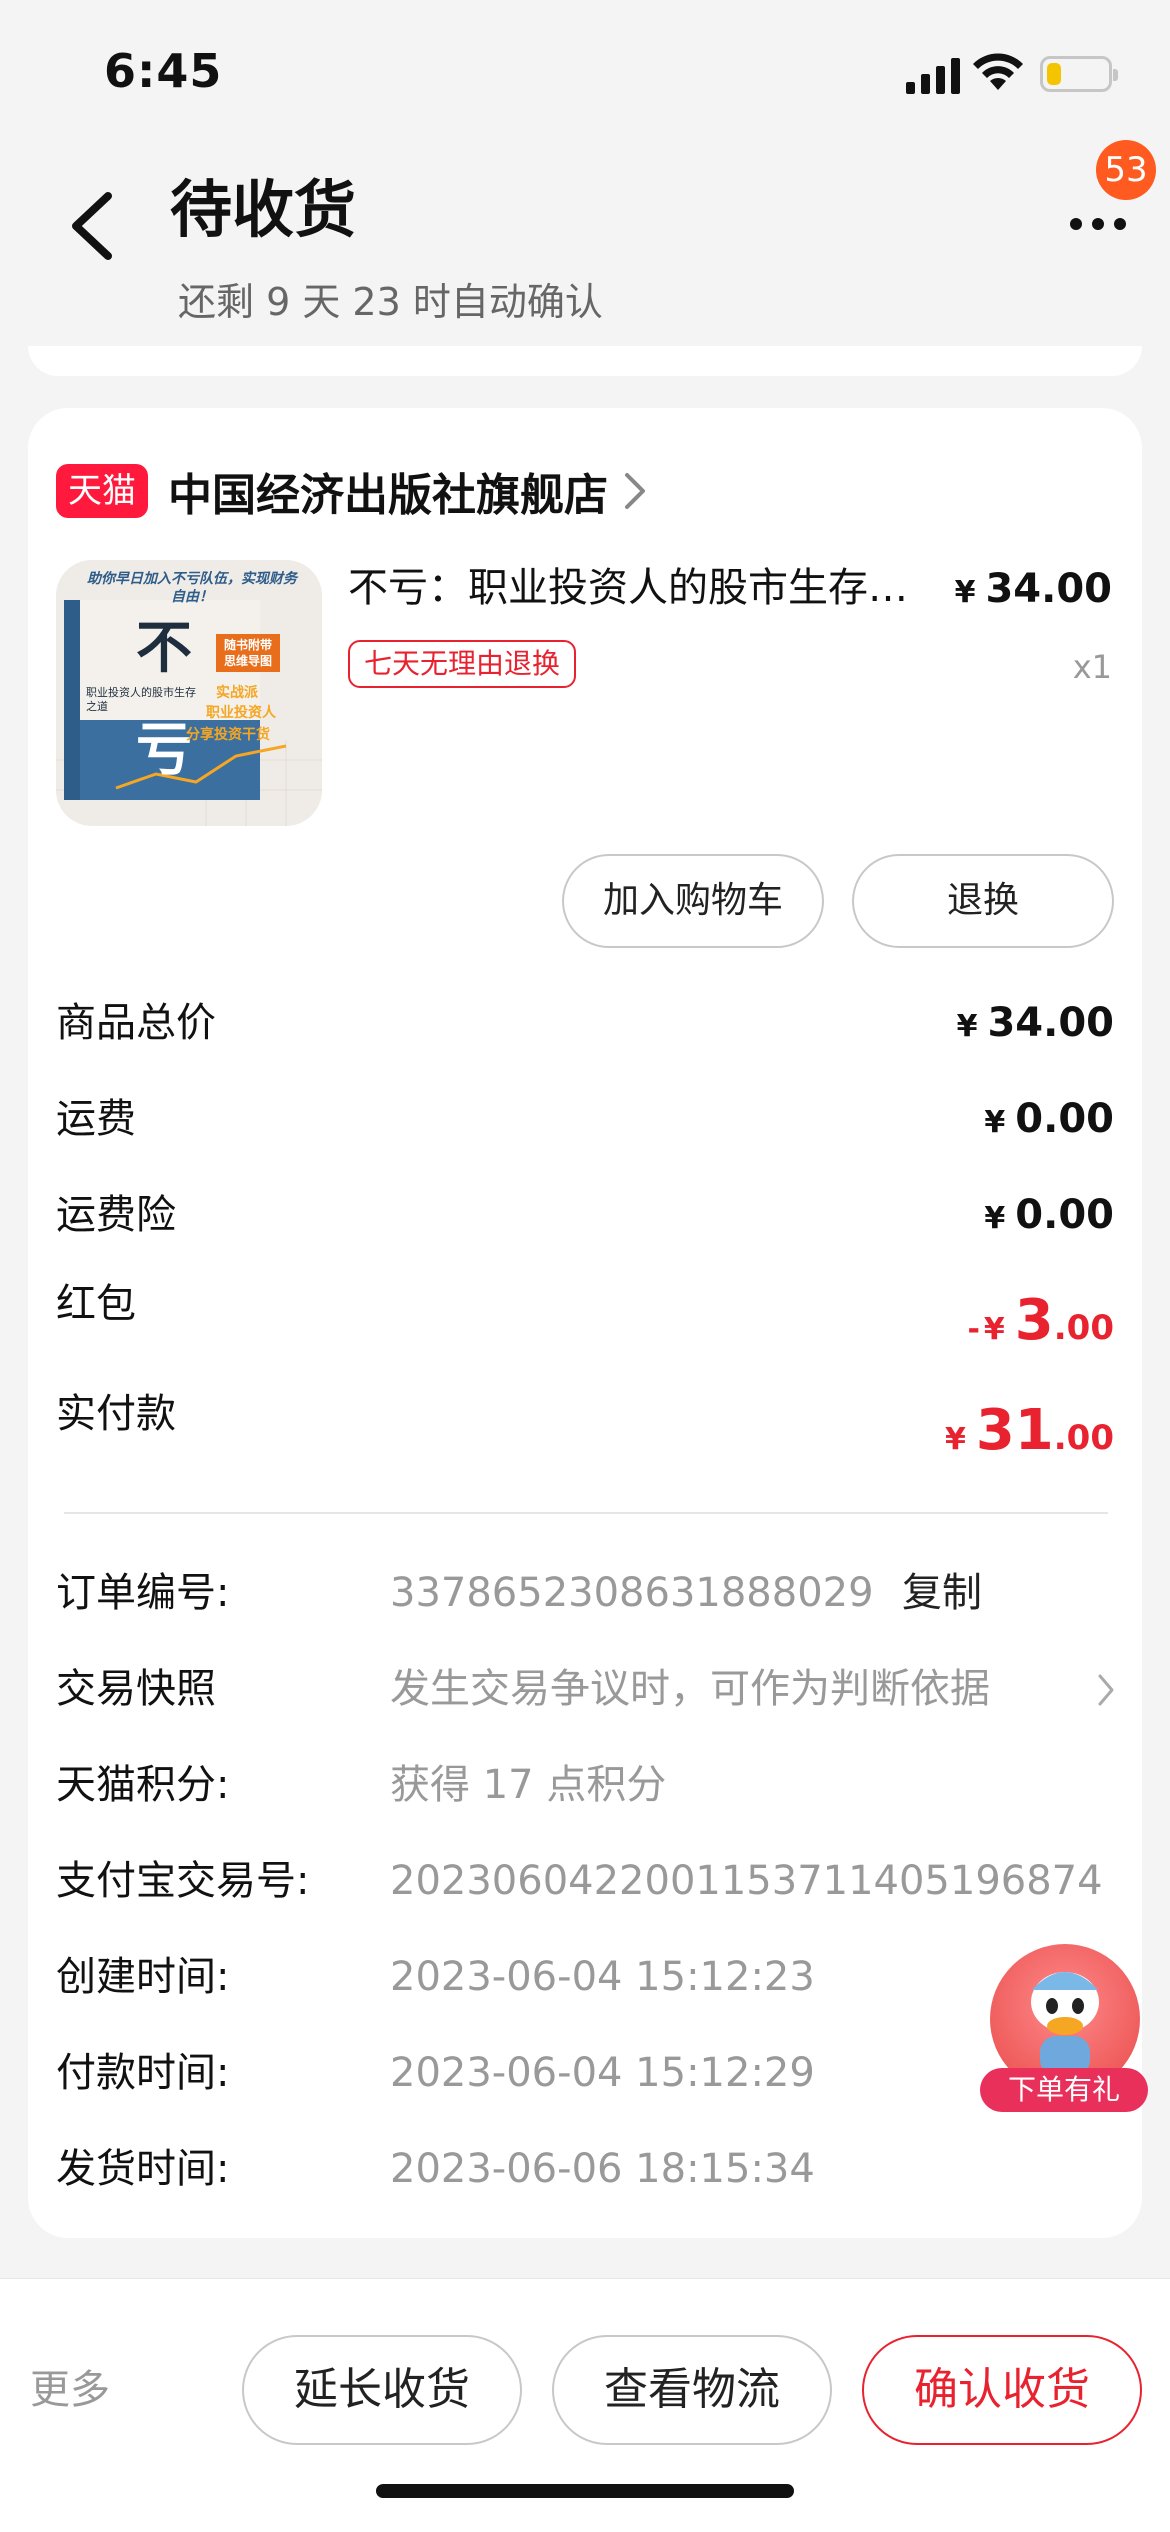 Image resolution: width=1170 pixels, height=2532 pixels. Describe the element at coordinates (390, 302) in the screenshot. I see `auto-confirm-countdown: 还剩 9 天 23 时自动确认` at that location.